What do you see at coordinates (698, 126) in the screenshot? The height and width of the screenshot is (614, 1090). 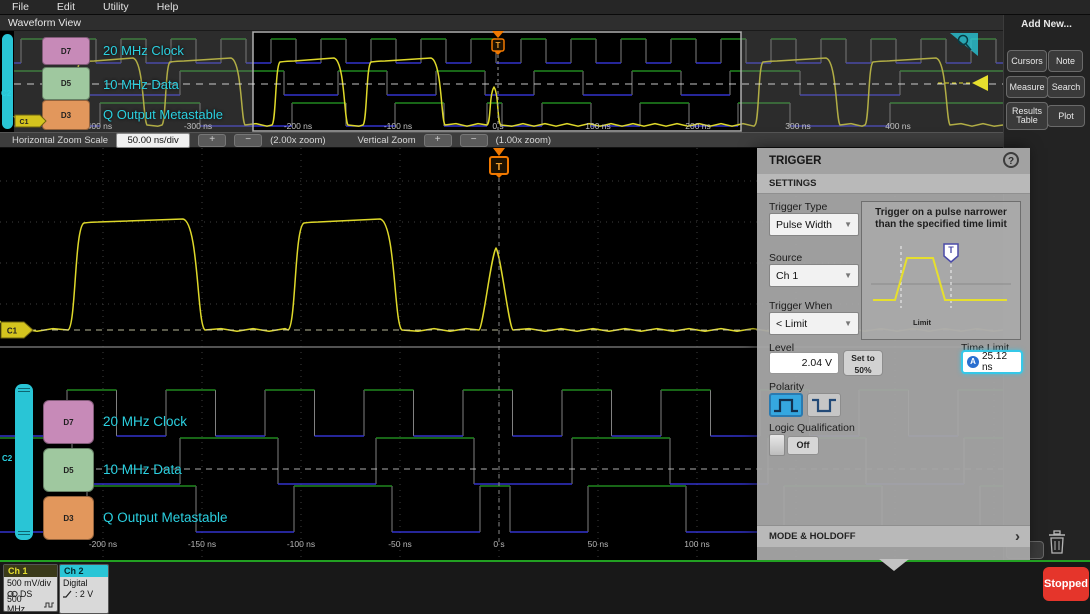 I see `overview-tick-label: 200 ns` at bounding box center [698, 126].